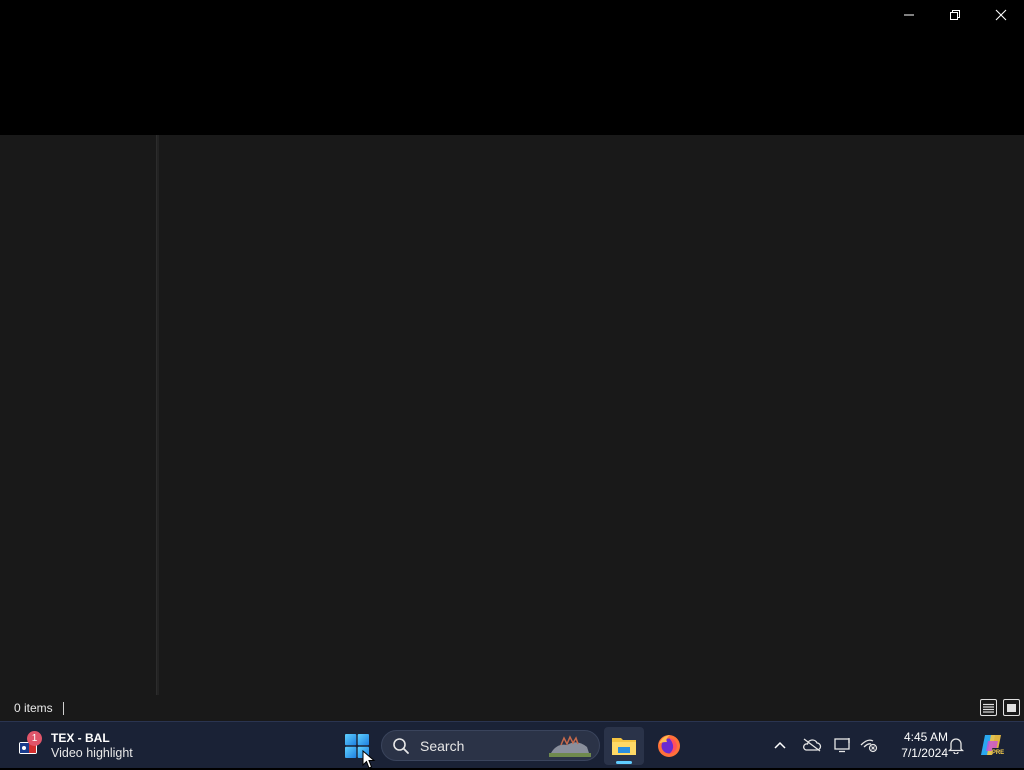 The height and width of the screenshot is (770, 1024). Describe the element at coordinates (78, 415) in the screenshot. I see `navigation-pane` at that location.